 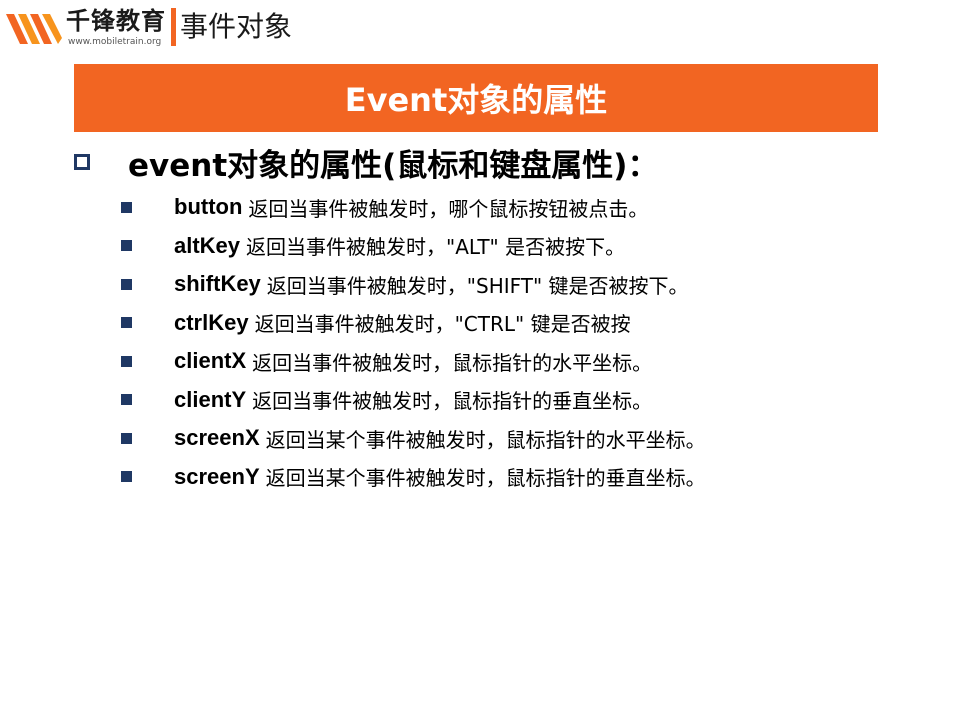 I want to click on property-description: 返回当事件被触发时，"CTRL" 键是否被按, so click(x=442, y=324).